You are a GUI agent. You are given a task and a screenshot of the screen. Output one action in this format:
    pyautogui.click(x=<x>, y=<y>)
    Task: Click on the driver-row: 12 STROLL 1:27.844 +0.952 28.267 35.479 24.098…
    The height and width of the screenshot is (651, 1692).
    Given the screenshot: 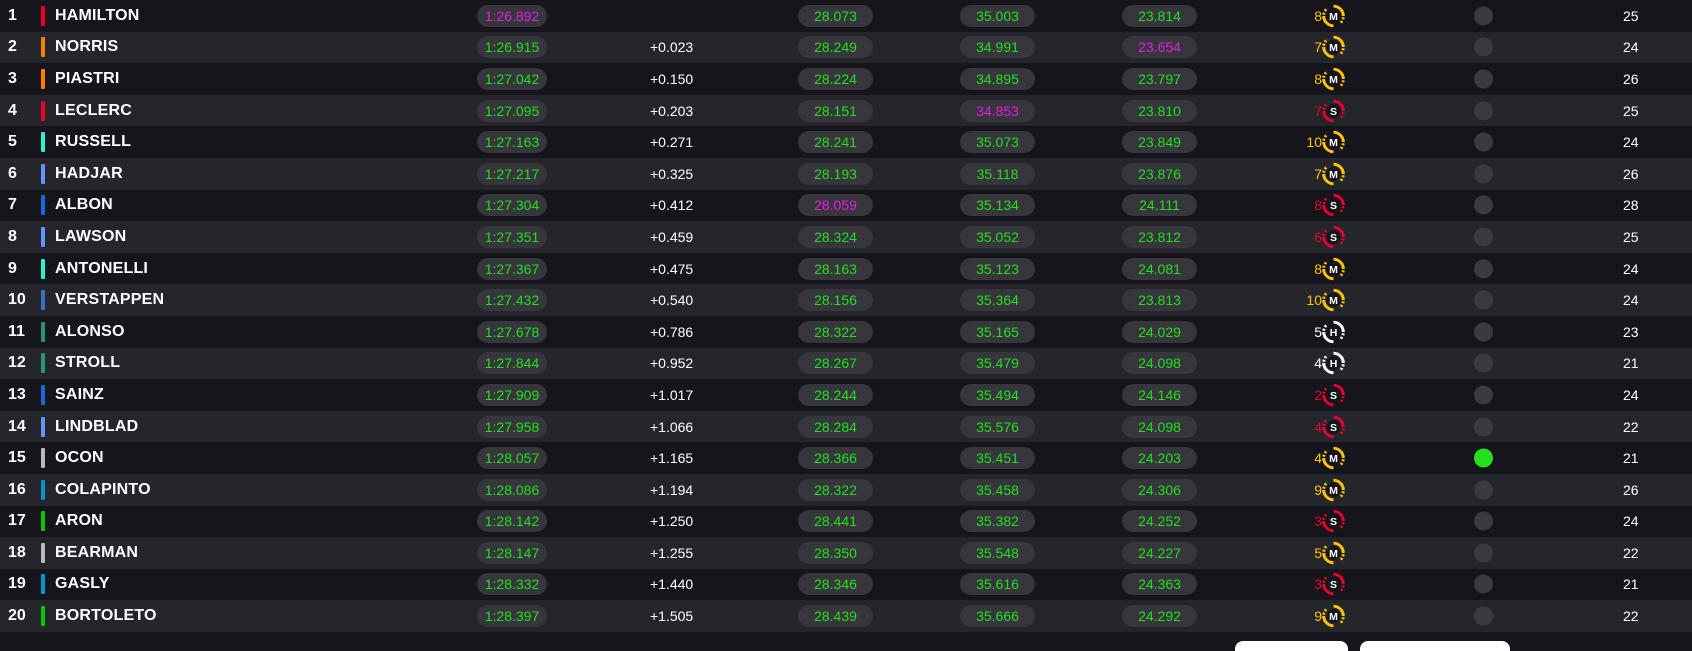 What is the action you would take?
    pyautogui.click(x=846, y=363)
    